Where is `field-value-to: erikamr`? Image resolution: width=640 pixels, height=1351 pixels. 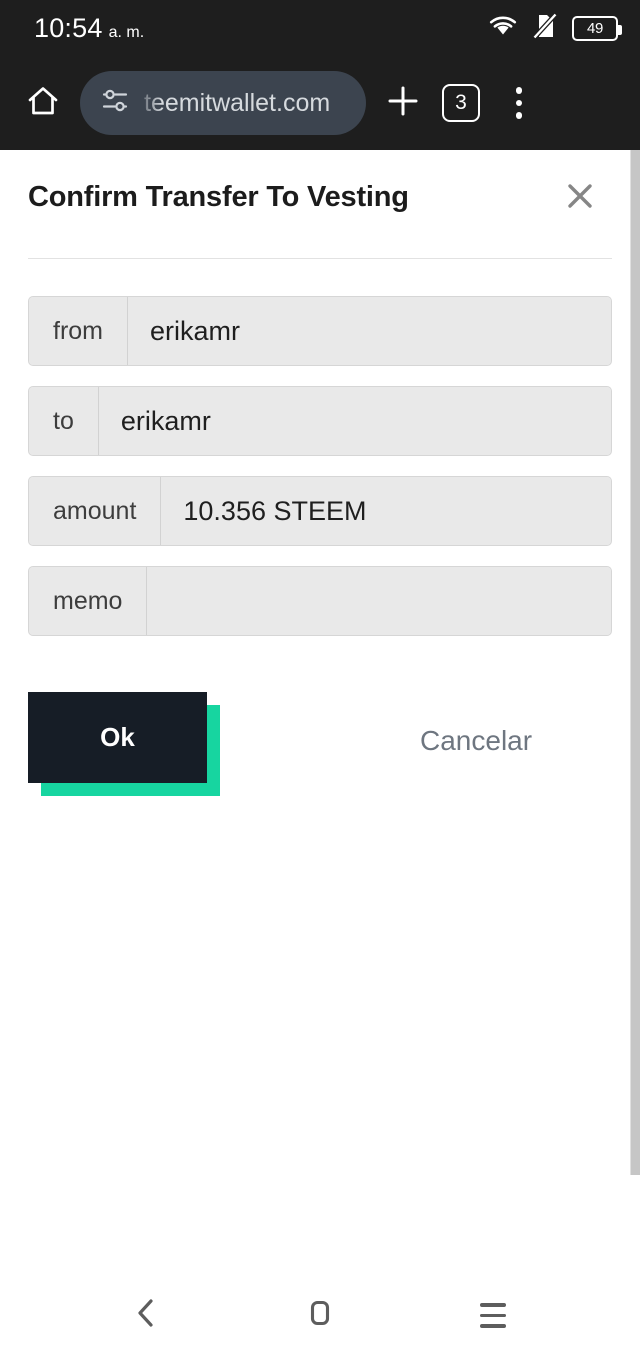
field-value-to: erikamr is located at coordinates (354, 421).